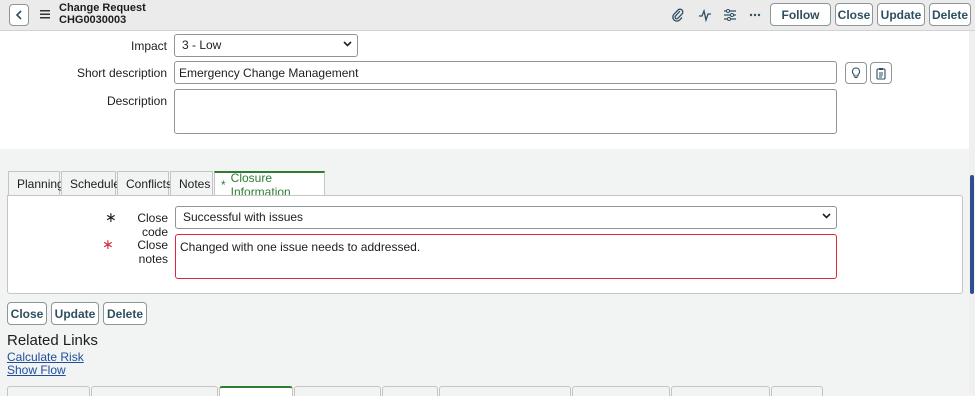 The width and height of the screenshot is (975, 396). What do you see at coordinates (243, 217) in the screenshot?
I see `close-code-value: Successful with issues` at bounding box center [243, 217].